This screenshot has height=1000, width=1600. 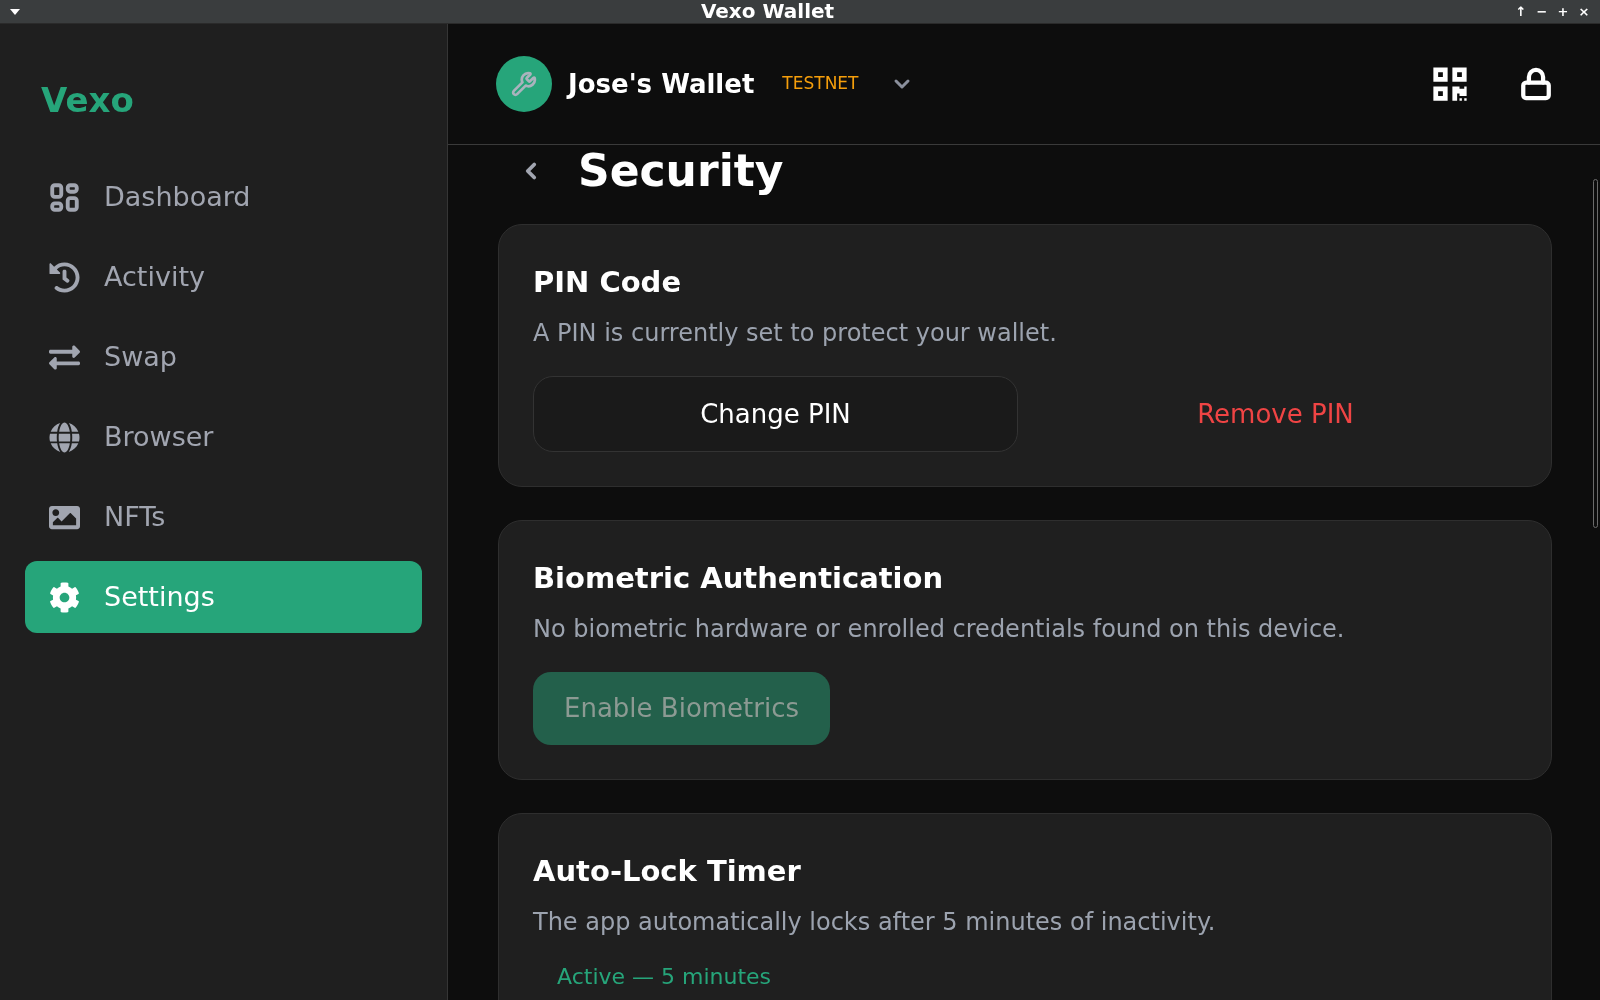 I want to click on sidebar-item: NFTs, so click(x=223, y=517).